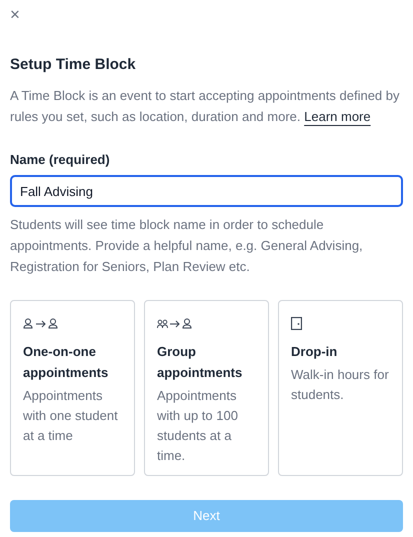 The width and height of the screenshot is (413, 537). What do you see at coordinates (60, 160) in the screenshot?
I see `field-label: Name (required)` at bounding box center [60, 160].